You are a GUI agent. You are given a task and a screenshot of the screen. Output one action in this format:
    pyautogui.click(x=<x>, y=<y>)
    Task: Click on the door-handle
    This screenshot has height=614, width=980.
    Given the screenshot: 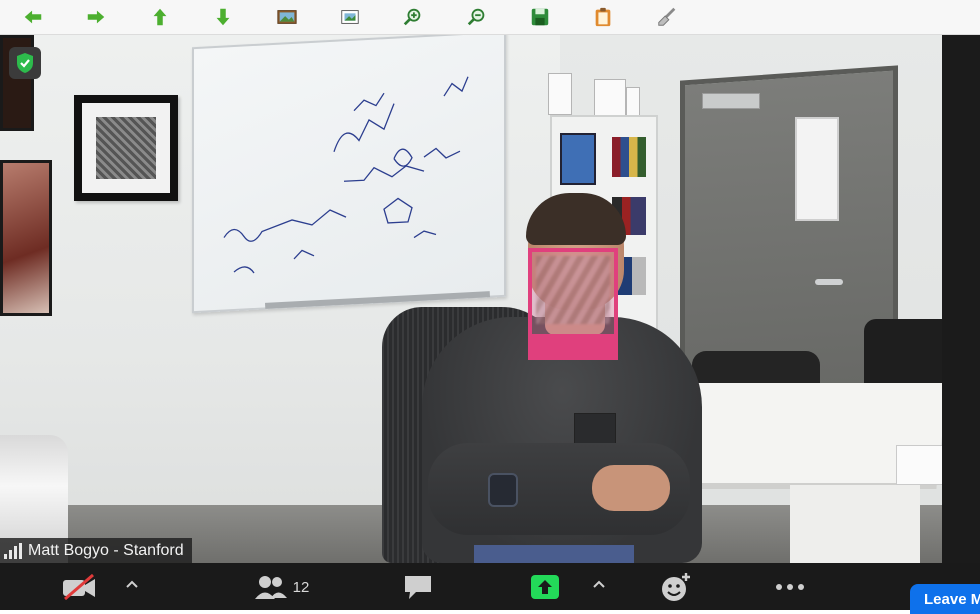 What is the action you would take?
    pyautogui.click(x=829, y=282)
    